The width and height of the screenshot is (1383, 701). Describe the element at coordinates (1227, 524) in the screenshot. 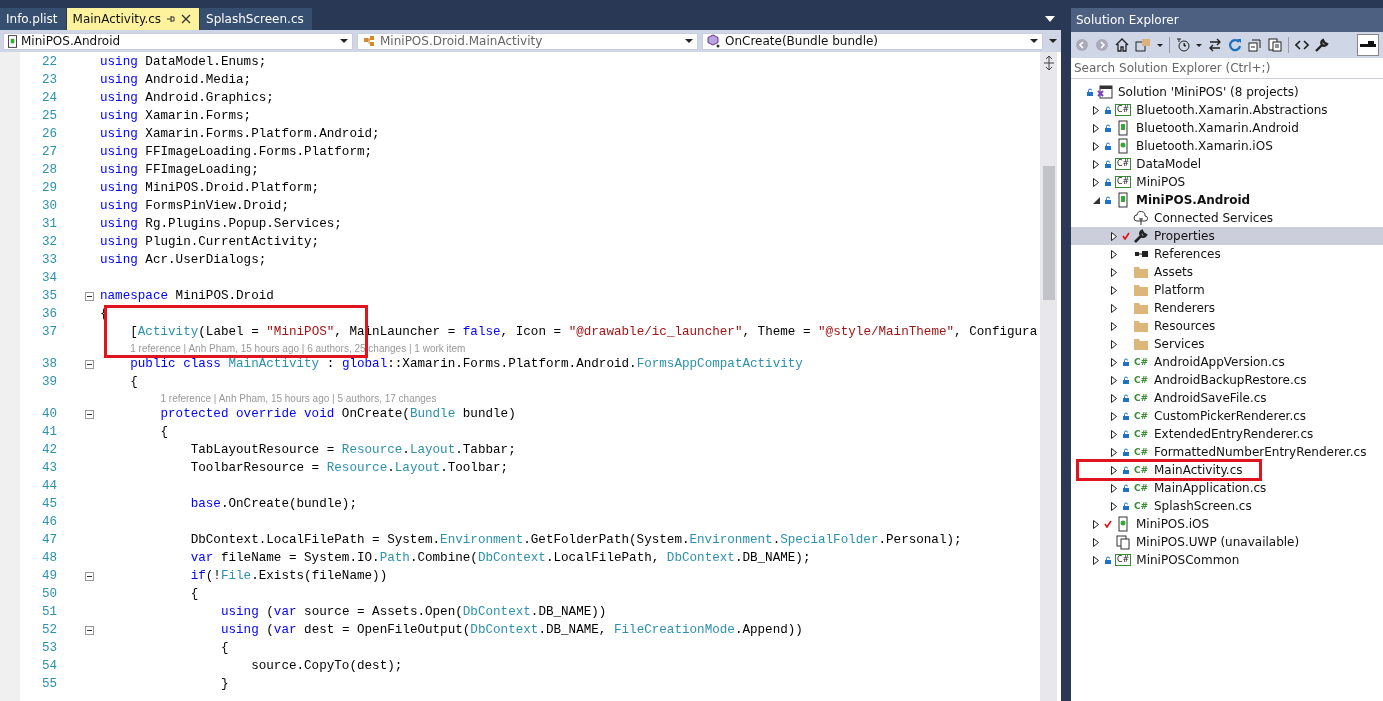

I see `tree-item: MiniPOS.iOS` at that location.